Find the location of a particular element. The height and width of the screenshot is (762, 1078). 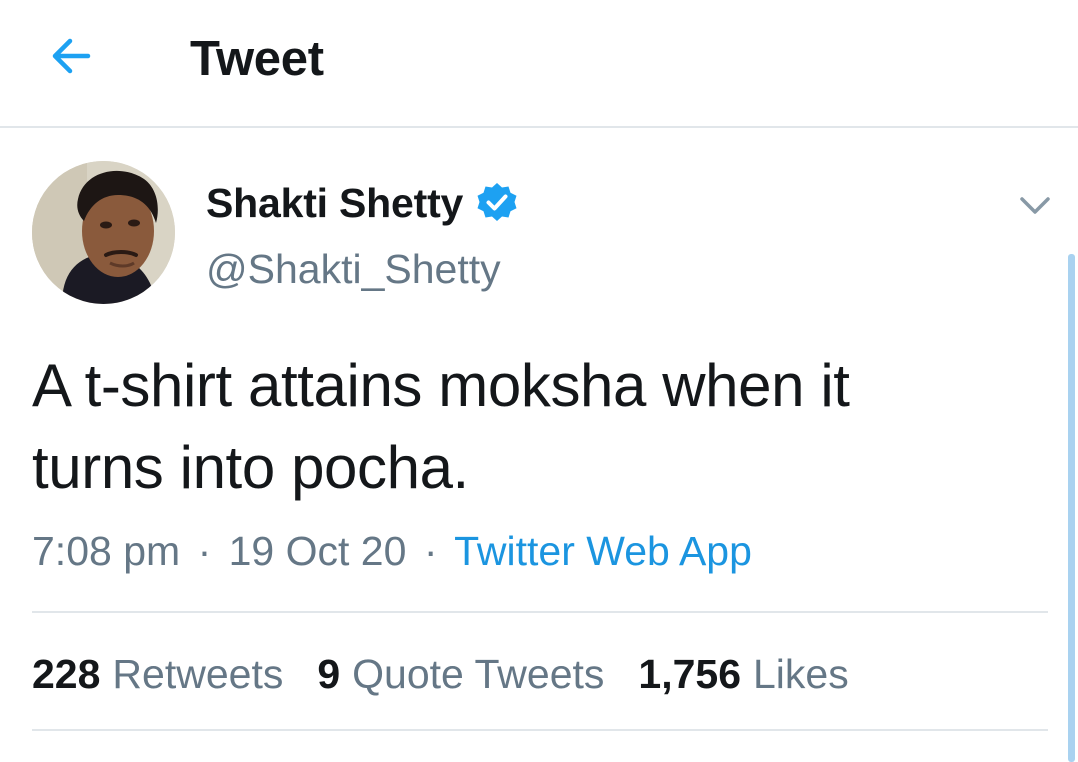

page-title: Tweet is located at coordinates (257, 59).